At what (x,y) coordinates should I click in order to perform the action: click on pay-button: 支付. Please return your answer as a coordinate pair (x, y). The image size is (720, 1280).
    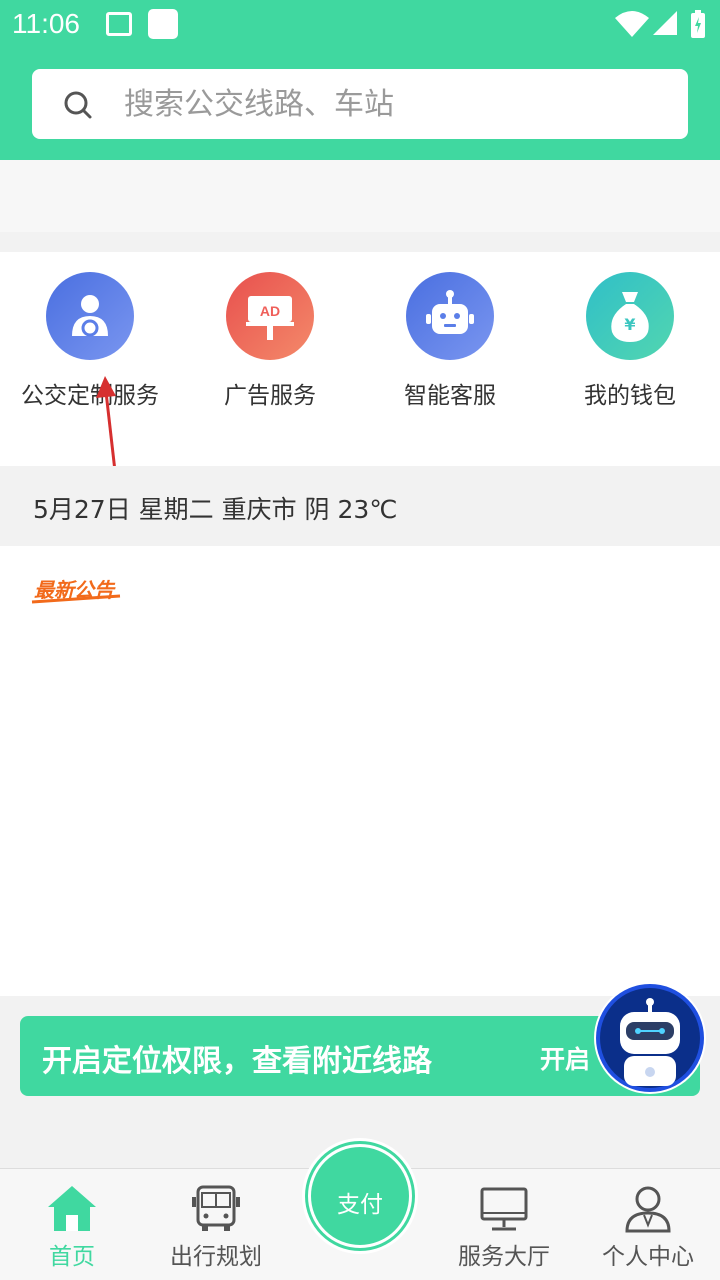
    Looking at the image, I should click on (360, 1196).